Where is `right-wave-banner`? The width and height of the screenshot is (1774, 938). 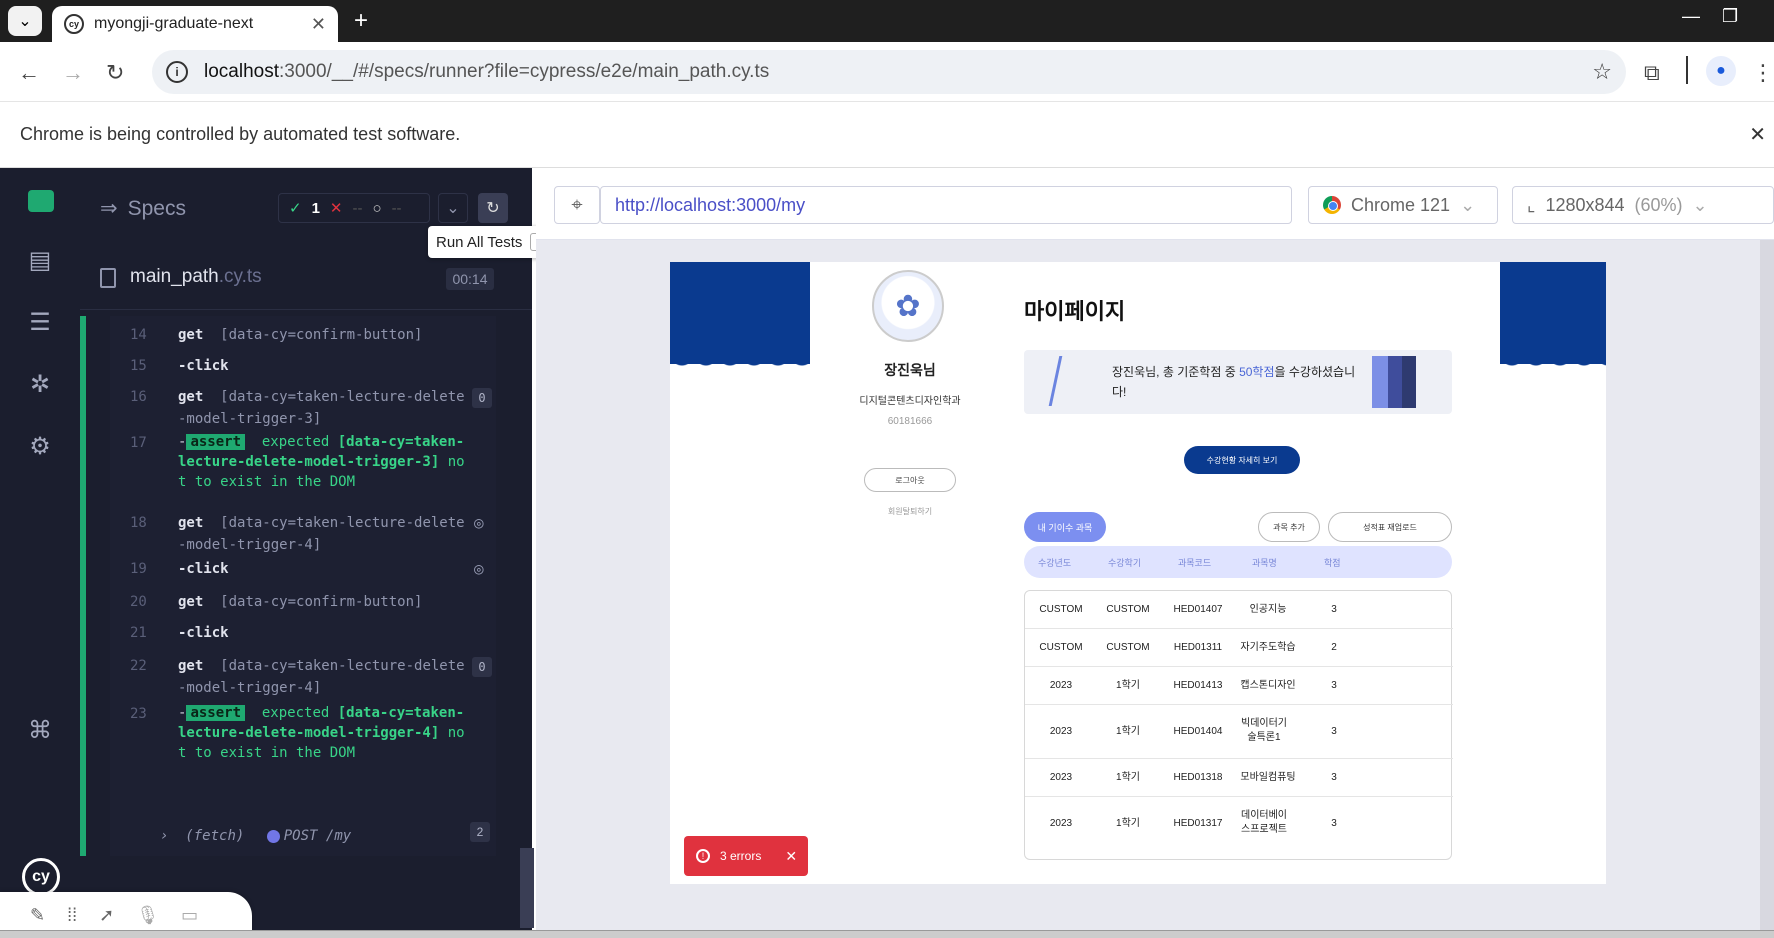 right-wave-banner is located at coordinates (1553, 318).